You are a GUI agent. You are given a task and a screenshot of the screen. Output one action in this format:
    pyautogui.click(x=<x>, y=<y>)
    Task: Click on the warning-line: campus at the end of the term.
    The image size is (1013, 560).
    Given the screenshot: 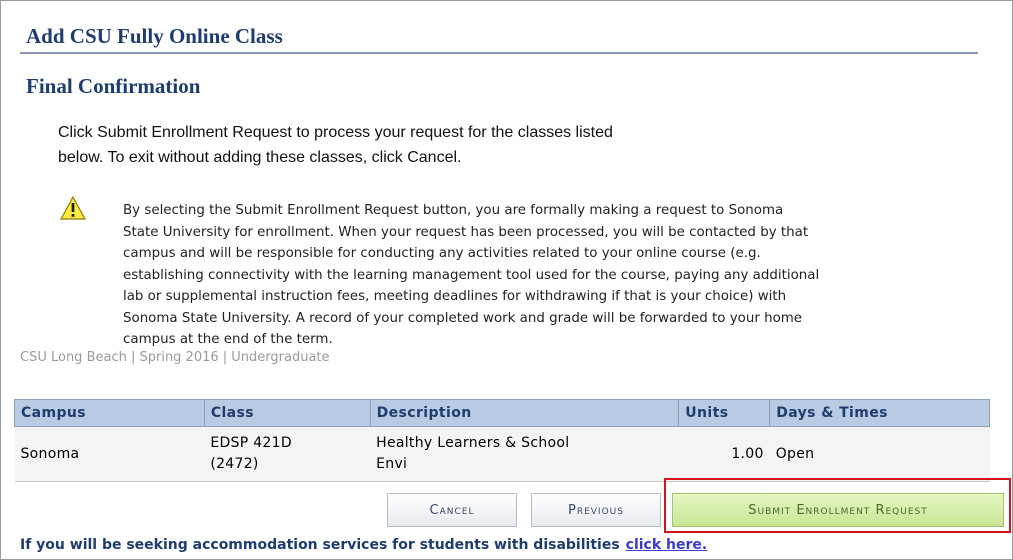 What is the action you would take?
    pyautogui.click(x=228, y=339)
    